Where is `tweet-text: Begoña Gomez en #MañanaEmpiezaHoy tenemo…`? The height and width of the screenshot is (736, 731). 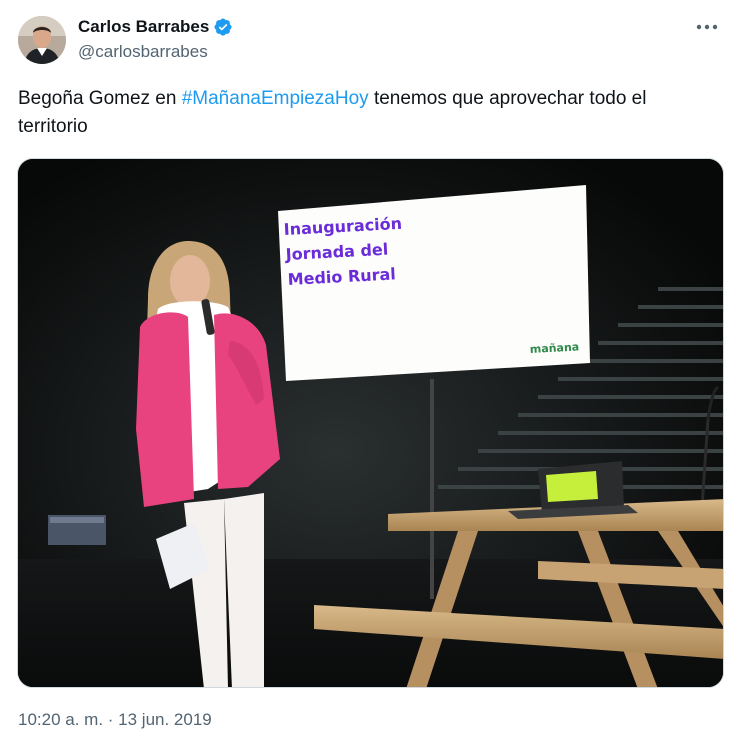
tweet-text: Begoña Gomez en #MañanaEmpiezaHoy tenemo… is located at coordinates (368, 113).